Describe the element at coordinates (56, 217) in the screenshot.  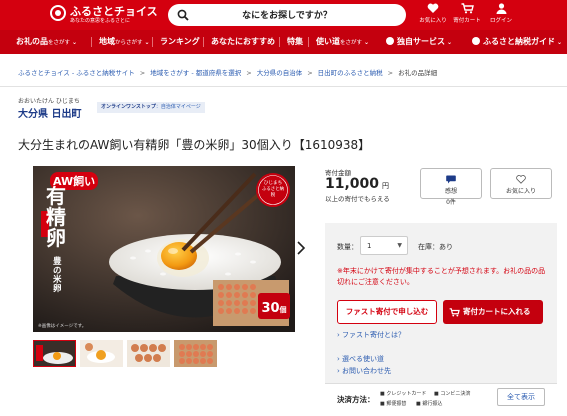
I see `image-main-label: 有精卵` at that location.